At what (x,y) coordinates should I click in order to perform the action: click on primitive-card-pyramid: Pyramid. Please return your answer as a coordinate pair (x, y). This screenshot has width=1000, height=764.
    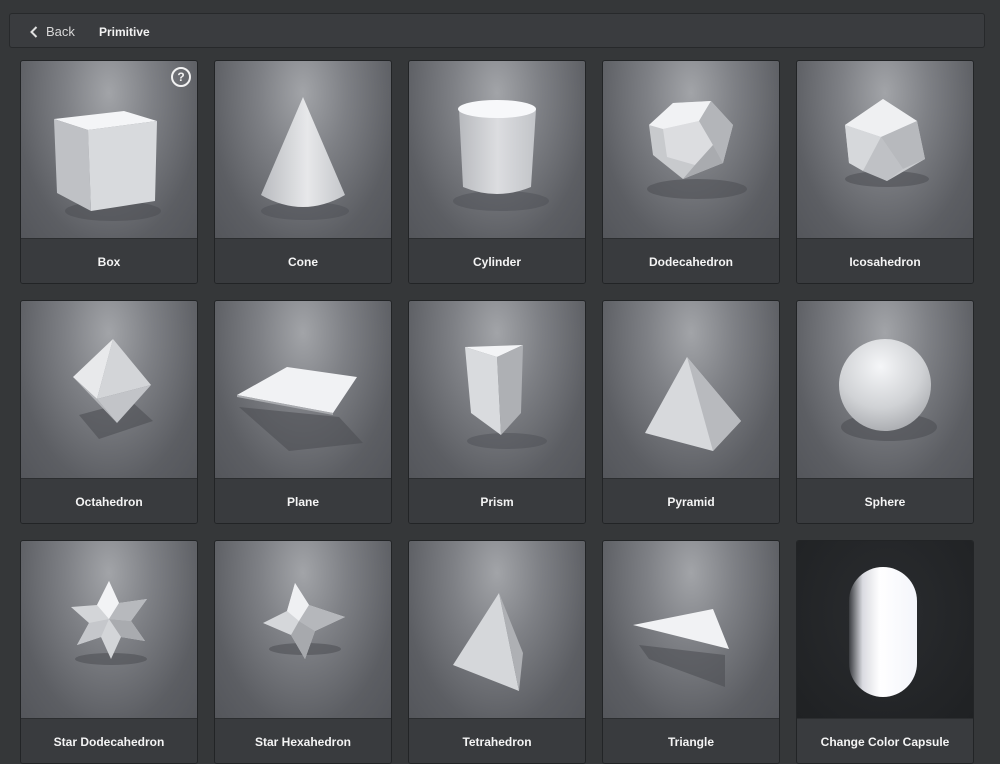
    Looking at the image, I should click on (691, 412).